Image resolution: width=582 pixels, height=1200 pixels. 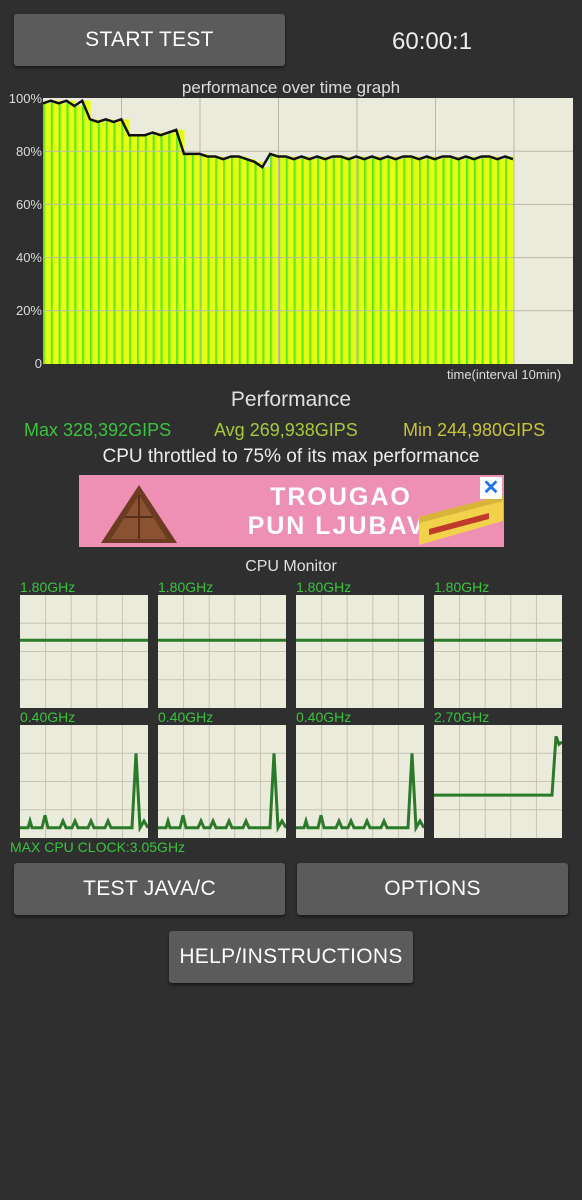 What do you see at coordinates (432, 889) in the screenshot?
I see `options-button: OPTIONS` at bounding box center [432, 889].